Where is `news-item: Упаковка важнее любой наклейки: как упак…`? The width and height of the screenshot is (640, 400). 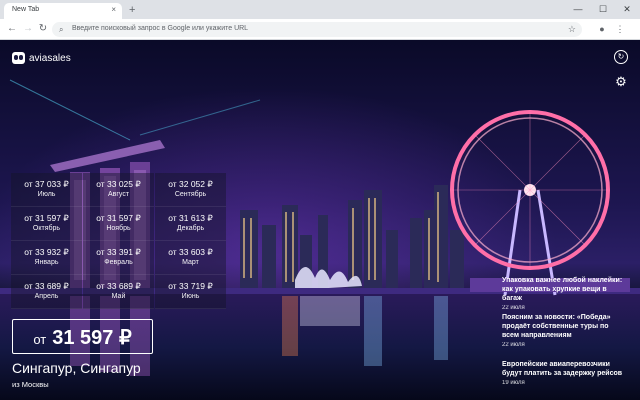 news-item: Упаковка важнее любой наклейки: как упак… is located at coordinates (563, 294).